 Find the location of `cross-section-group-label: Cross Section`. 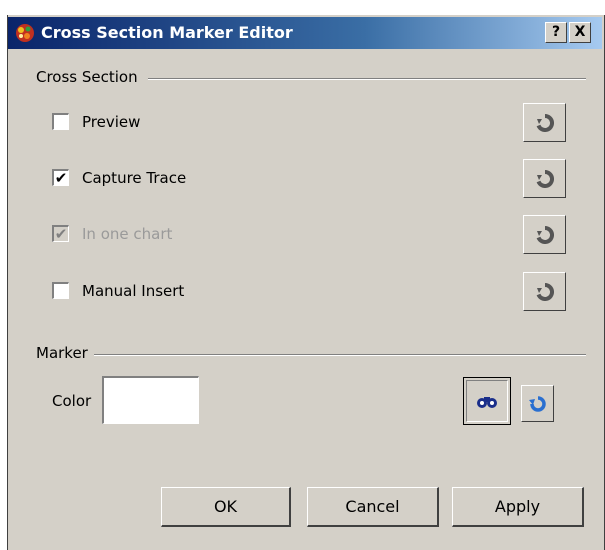

cross-section-group-label: Cross Section is located at coordinates (88, 77).